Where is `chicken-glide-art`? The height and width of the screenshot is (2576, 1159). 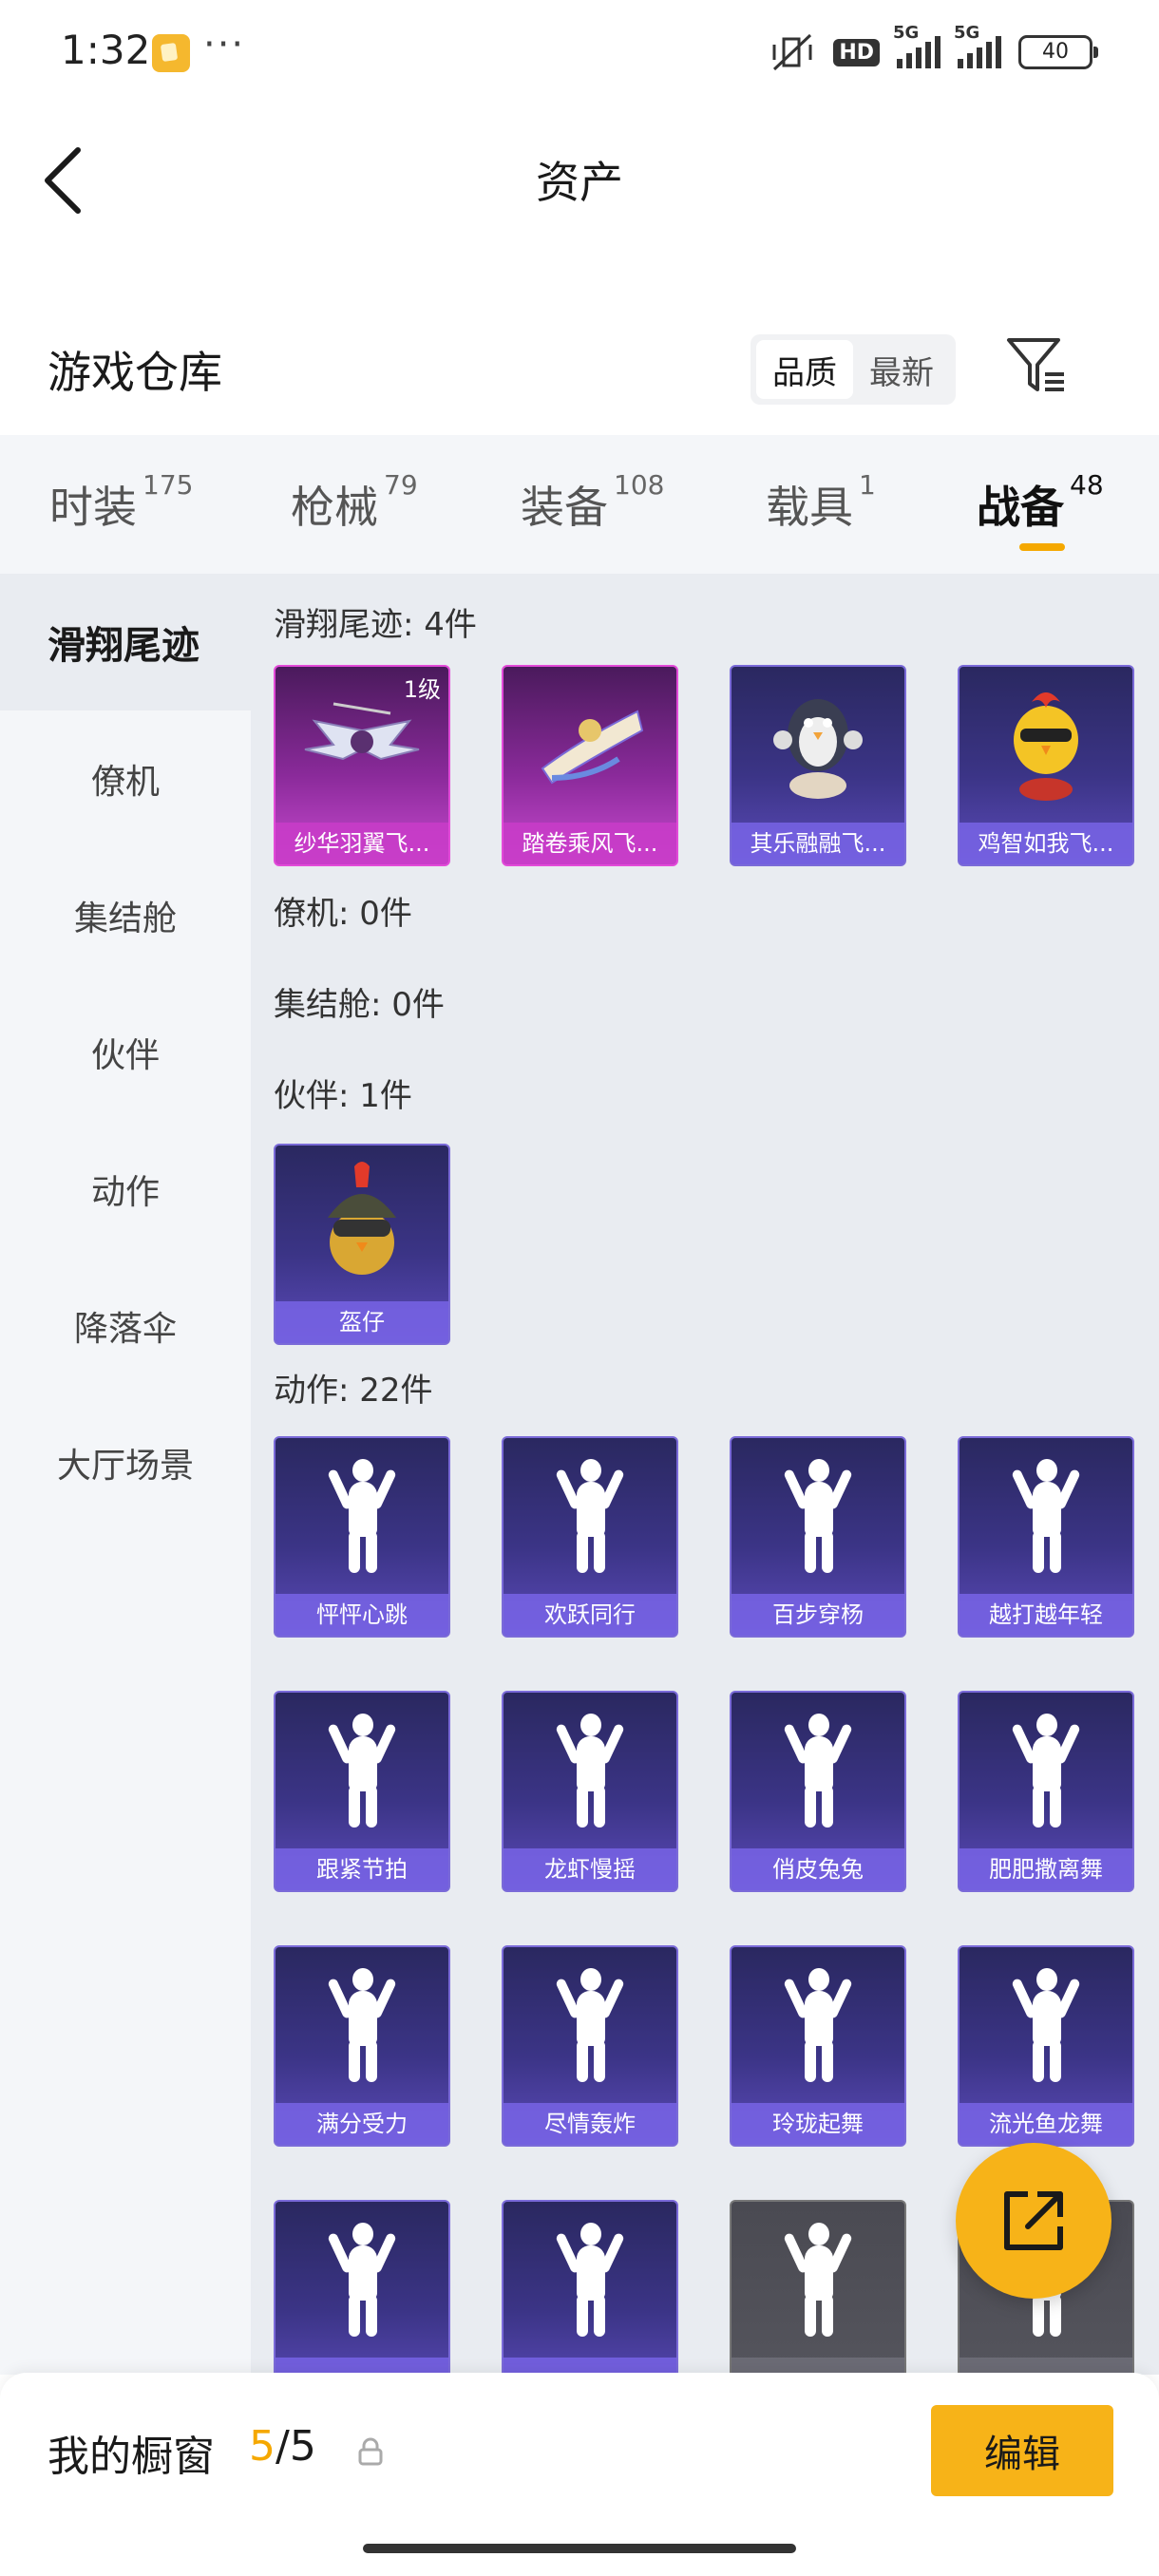
chicken-glide-art is located at coordinates (1046, 745).